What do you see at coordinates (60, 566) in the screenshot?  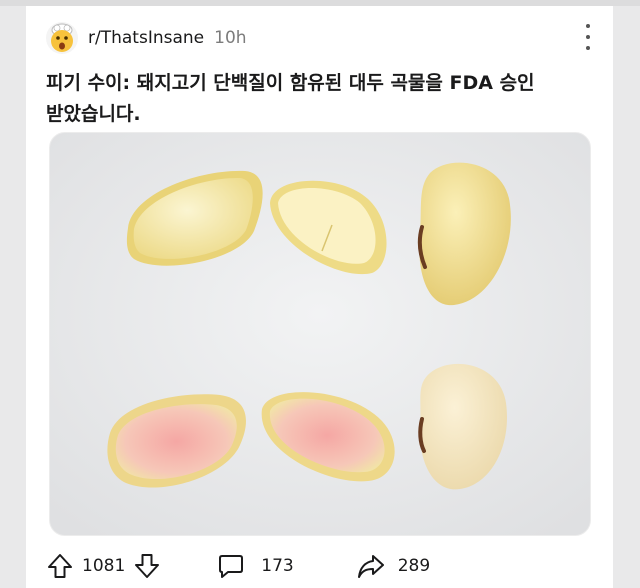 I see `upvote-arrow-icon` at bounding box center [60, 566].